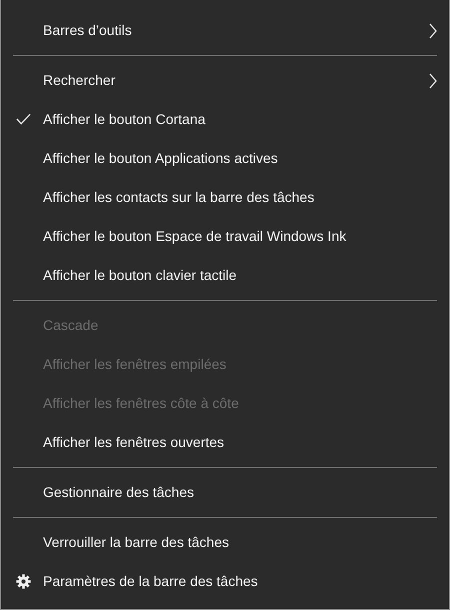  Describe the element at coordinates (23, 119) in the screenshot. I see `checkmark-icon` at that location.